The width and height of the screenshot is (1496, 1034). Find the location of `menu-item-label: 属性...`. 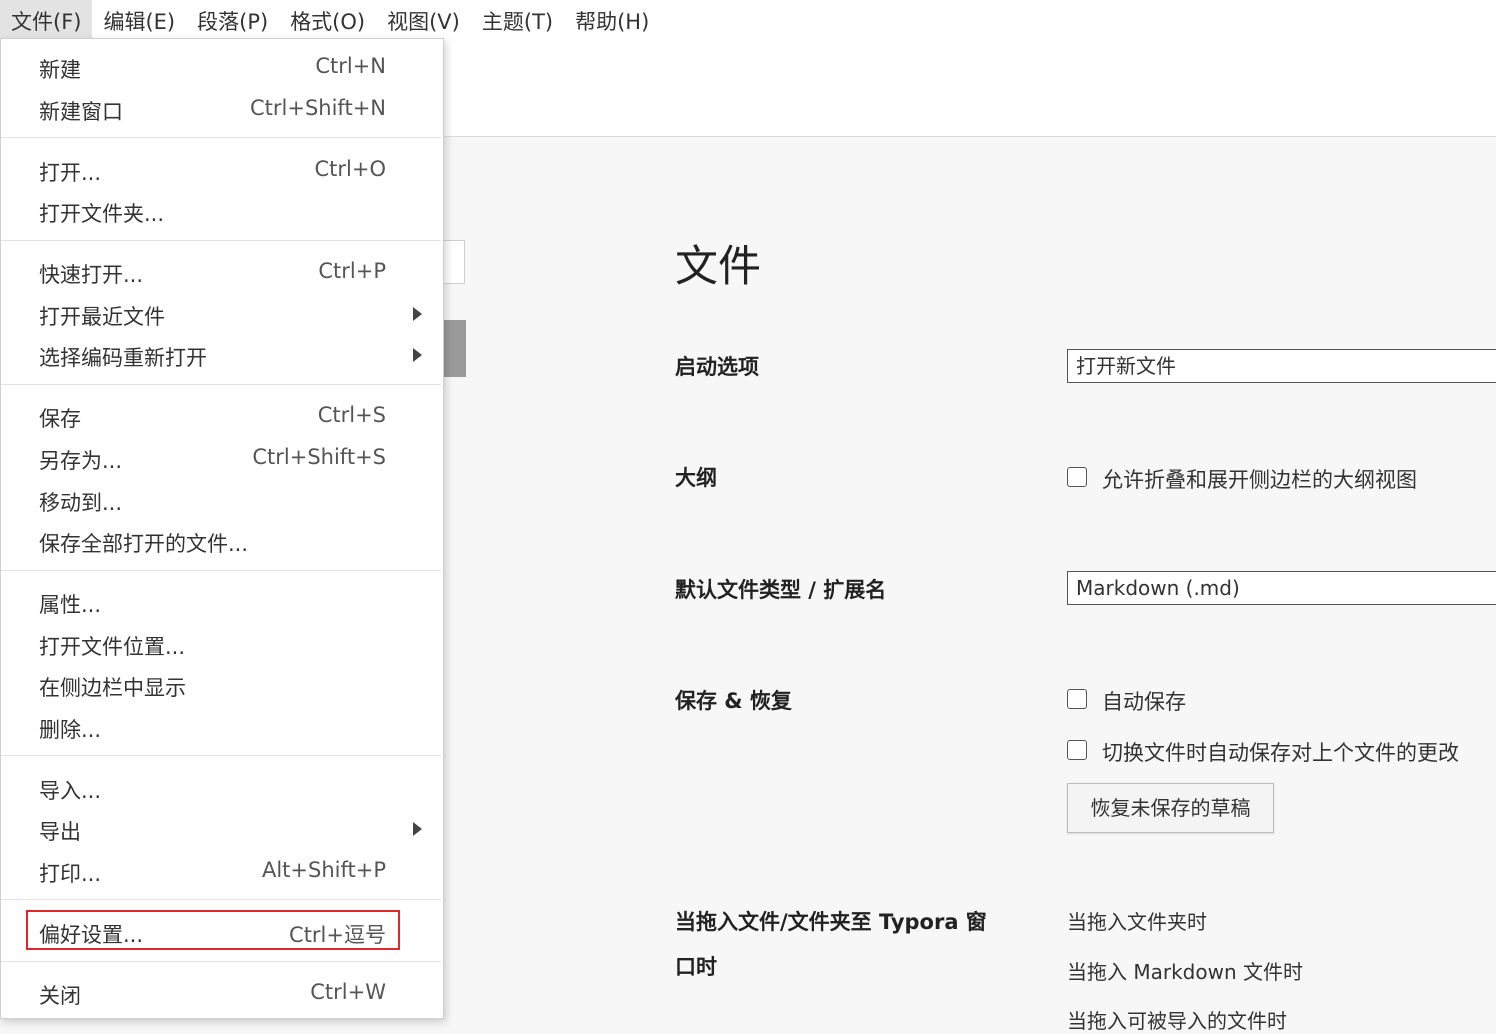

menu-item-label: 属性... is located at coordinates (70, 605).